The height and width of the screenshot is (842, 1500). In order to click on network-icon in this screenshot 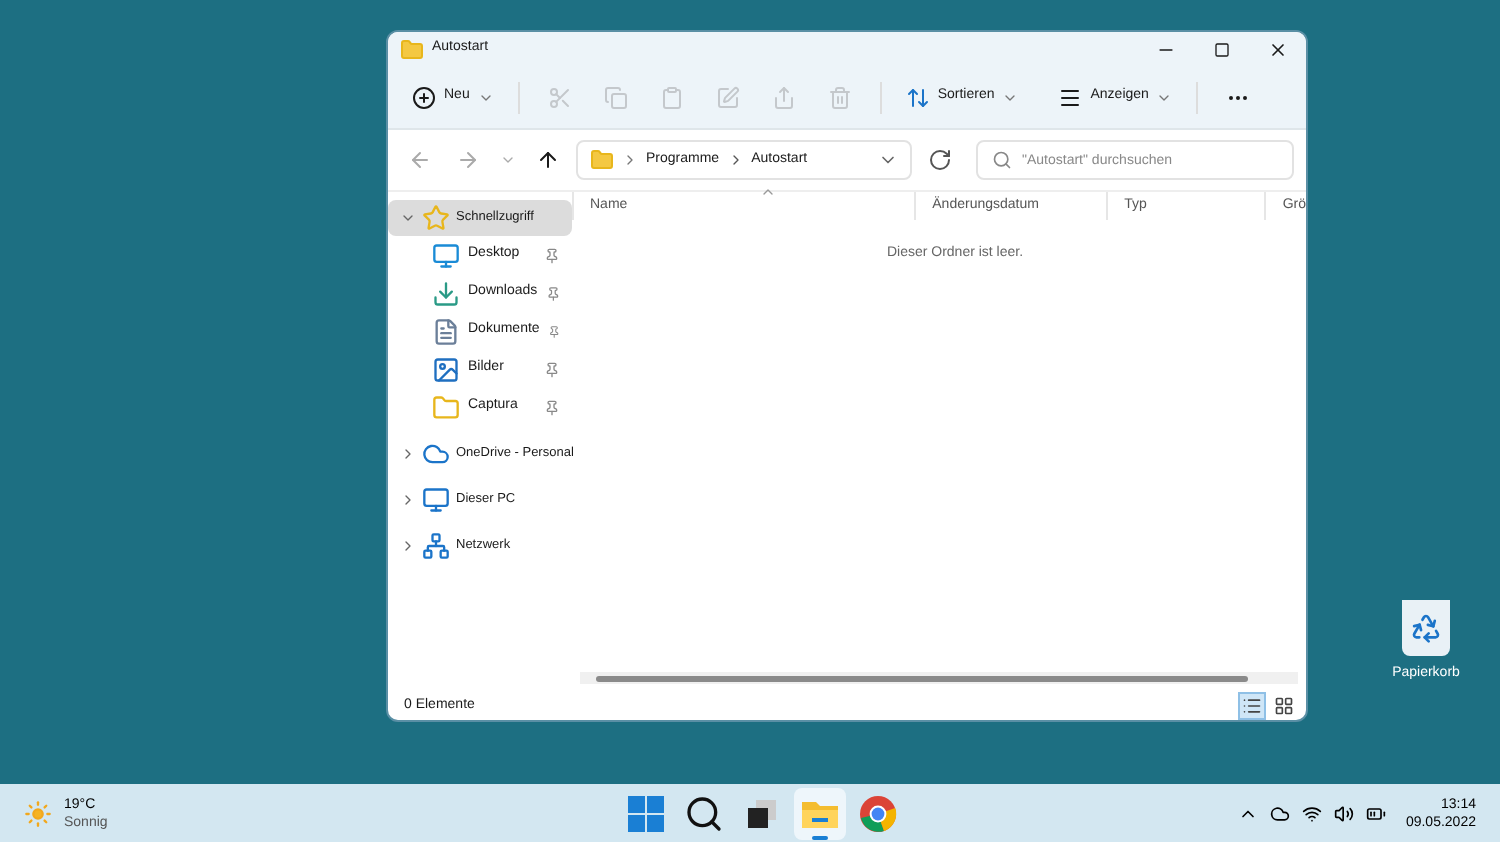, I will do `click(436, 546)`.